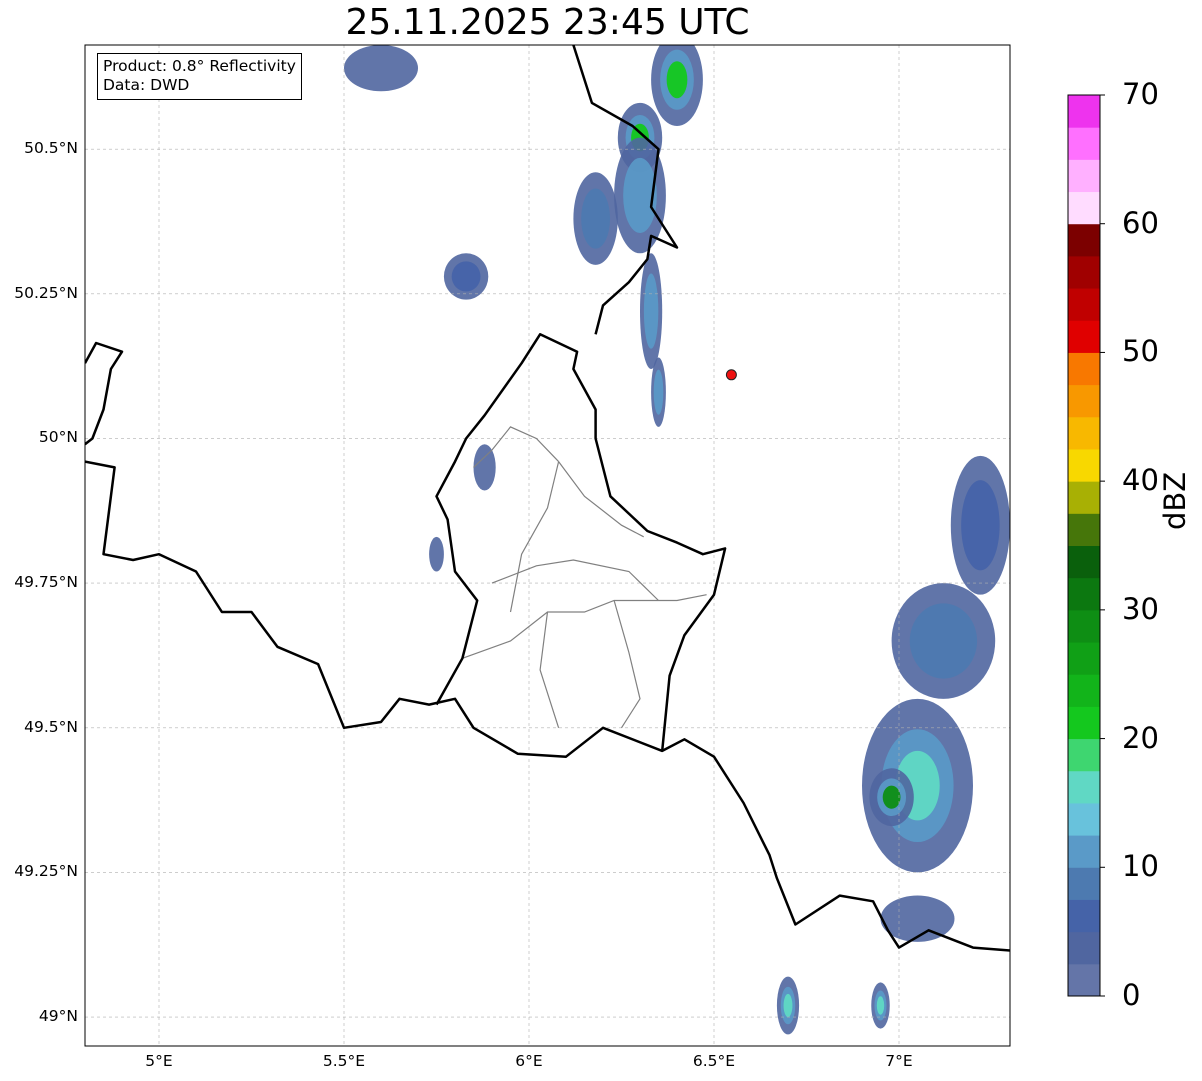  What do you see at coordinates (1140, 608) in the screenshot?
I see `colorbar-tick-label: 30` at bounding box center [1140, 608].